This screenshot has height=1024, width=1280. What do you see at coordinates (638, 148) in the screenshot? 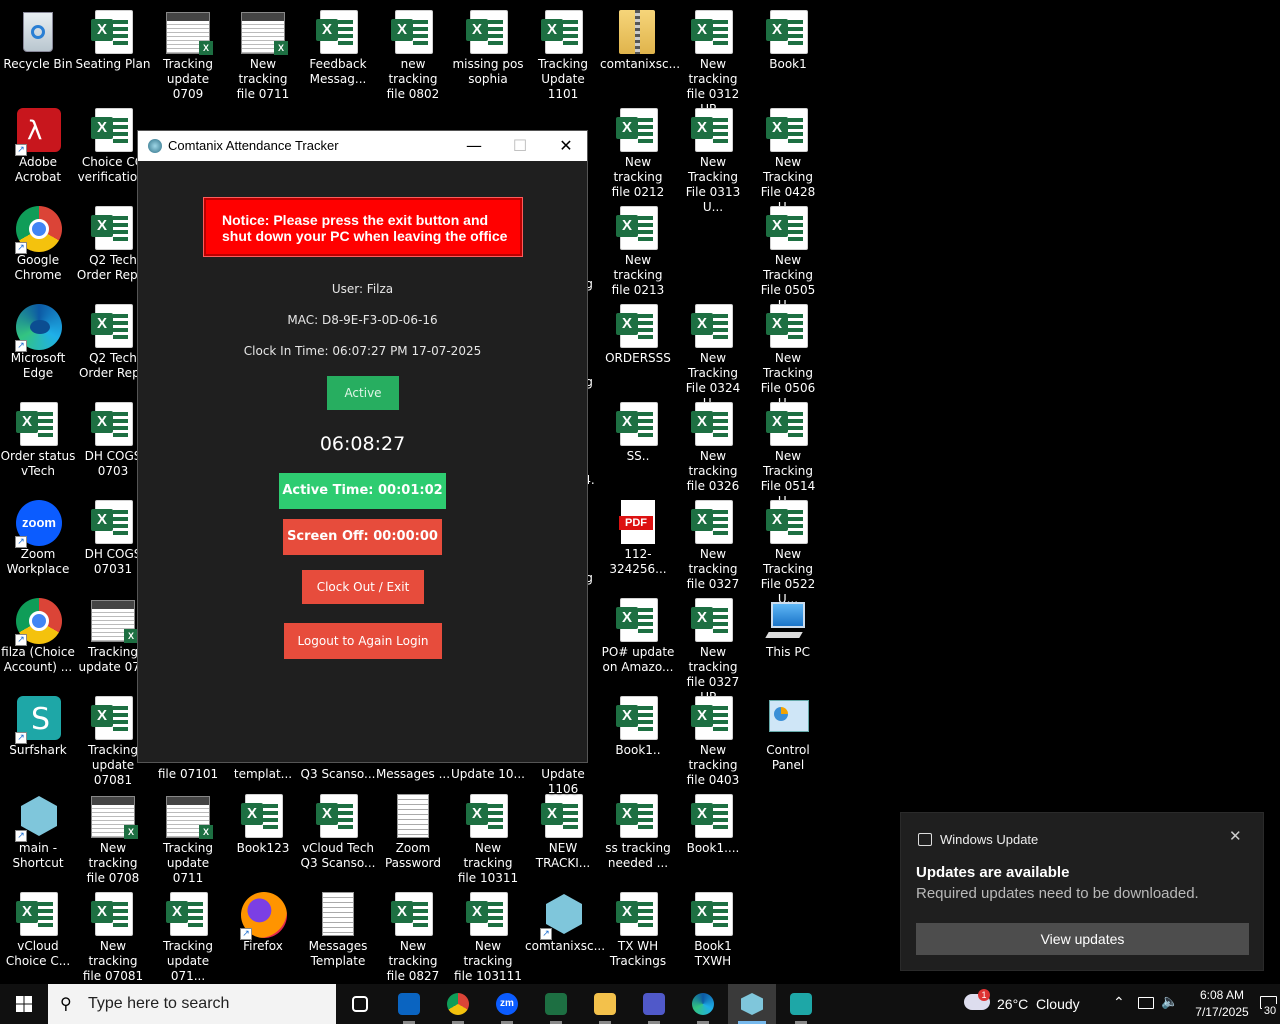
I see `desktop-icon: X New tracking file 0212` at bounding box center [638, 148].